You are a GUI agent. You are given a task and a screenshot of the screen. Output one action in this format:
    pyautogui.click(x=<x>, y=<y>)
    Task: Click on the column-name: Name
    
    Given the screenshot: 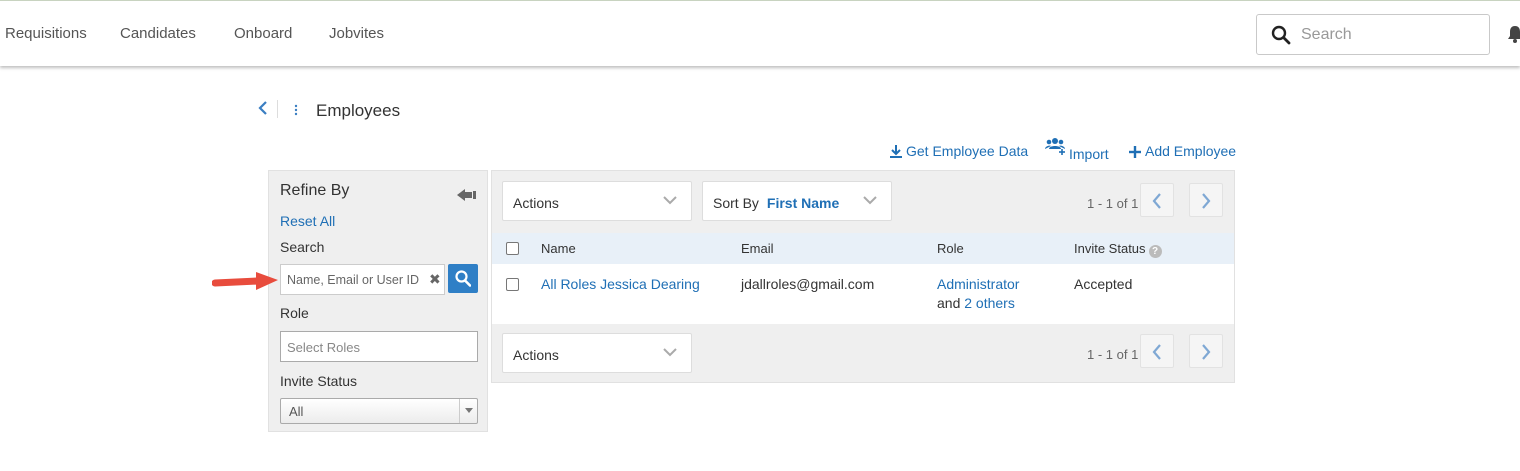 What is the action you would take?
    pyautogui.click(x=558, y=248)
    